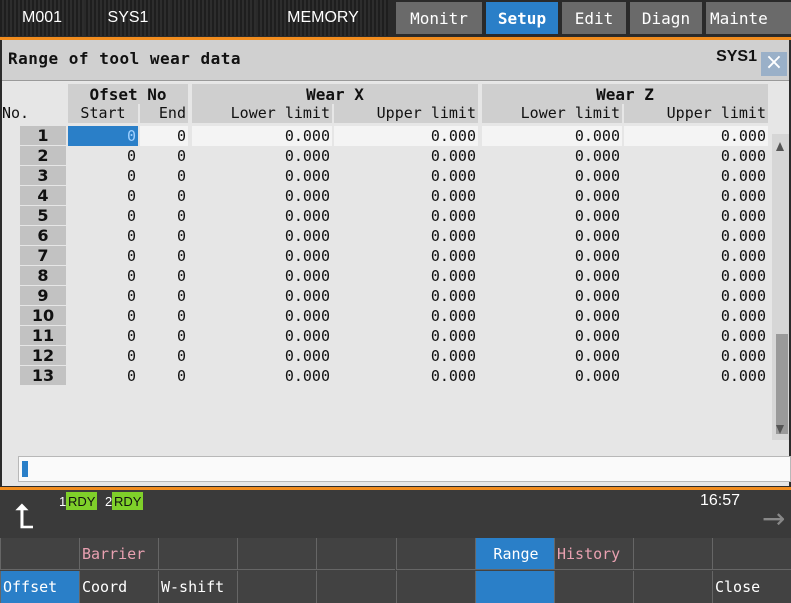 Image resolution: width=791 pixels, height=603 pixels. What do you see at coordinates (522, 18) in the screenshot?
I see `tab-setup: Setup` at bounding box center [522, 18].